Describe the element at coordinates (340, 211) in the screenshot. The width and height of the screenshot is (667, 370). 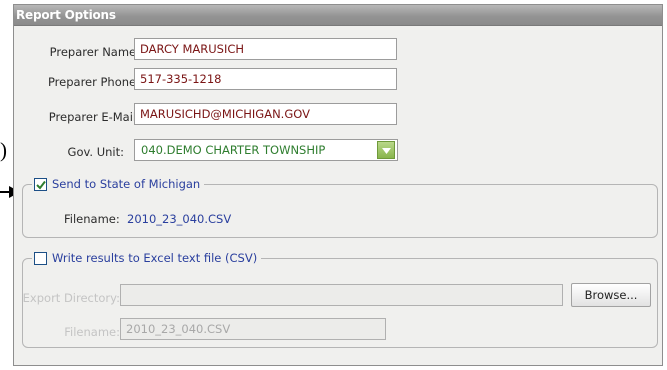
I see `send-state-group` at that location.